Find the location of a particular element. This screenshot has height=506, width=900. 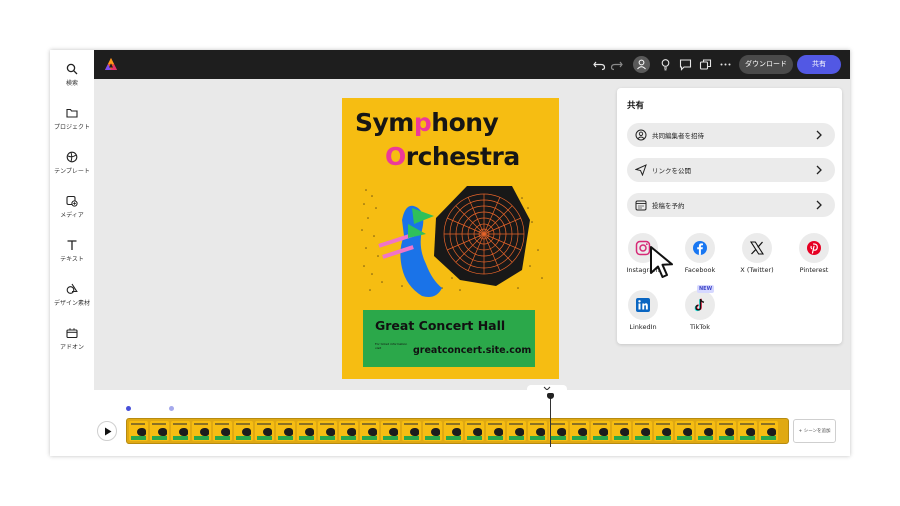

search-icon is located at coordinates (72, 69).